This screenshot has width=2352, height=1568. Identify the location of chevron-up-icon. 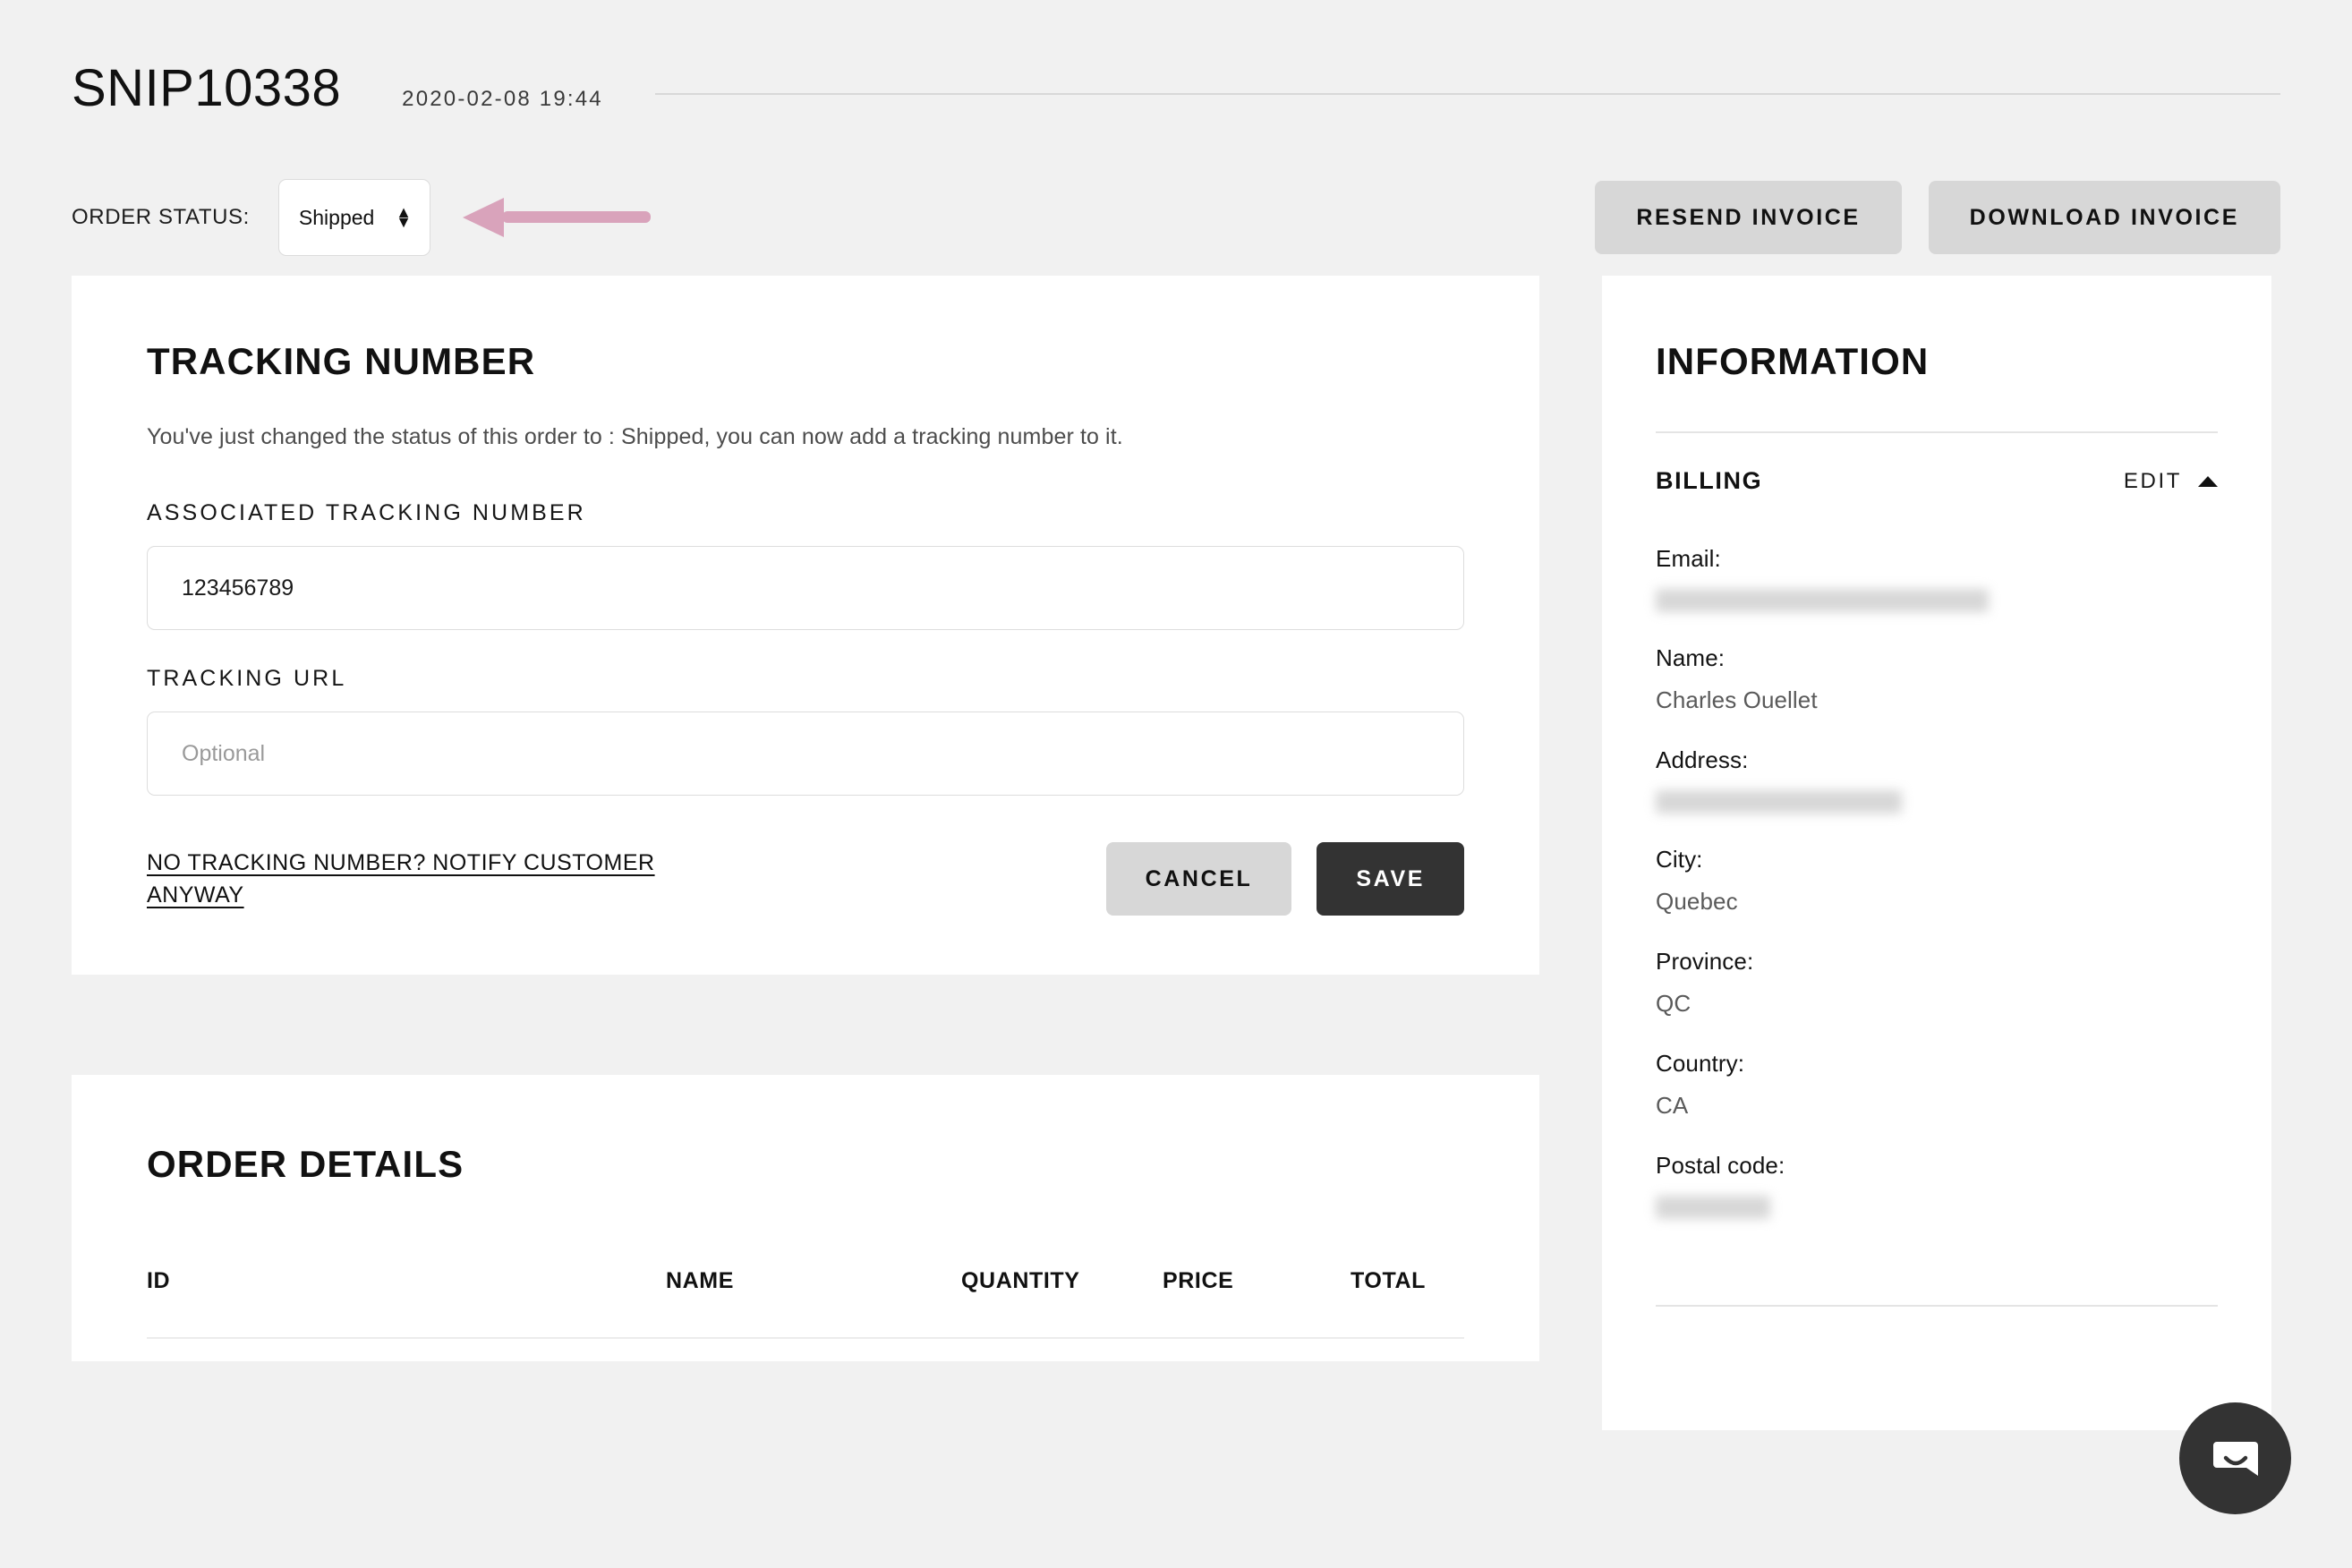
(2208, 481).